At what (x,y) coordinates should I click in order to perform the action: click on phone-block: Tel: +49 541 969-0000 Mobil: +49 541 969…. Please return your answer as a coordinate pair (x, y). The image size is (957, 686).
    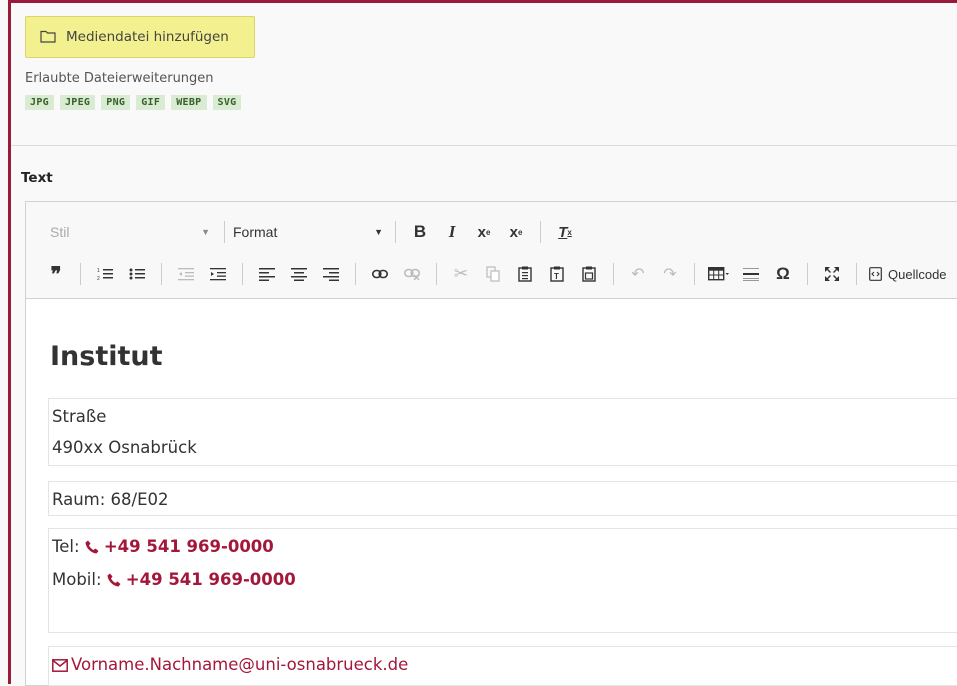
    Looking at the image, I should click on (502, 580).